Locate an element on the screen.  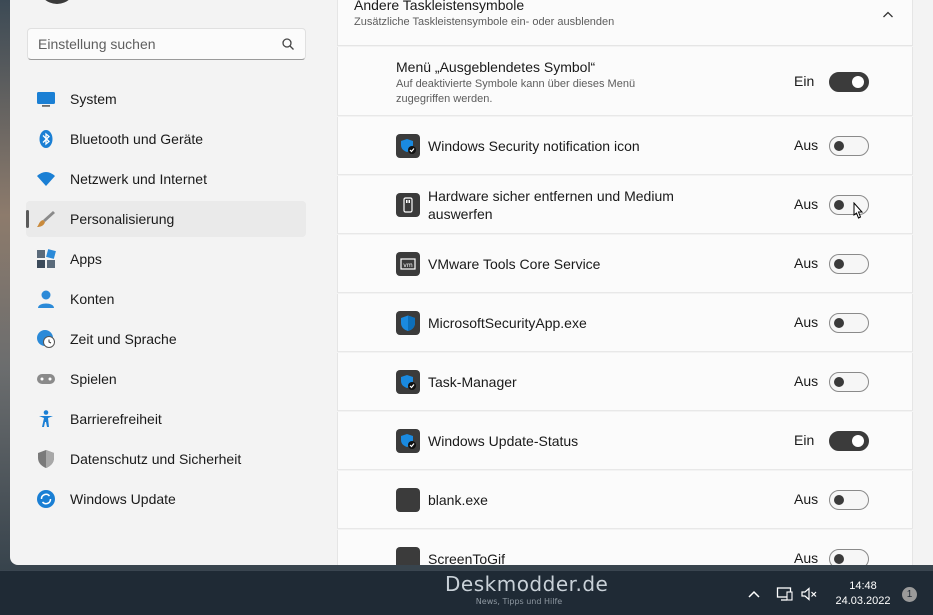
sidebar-item-spielen: Spielen is located at coordinates (166, 379).